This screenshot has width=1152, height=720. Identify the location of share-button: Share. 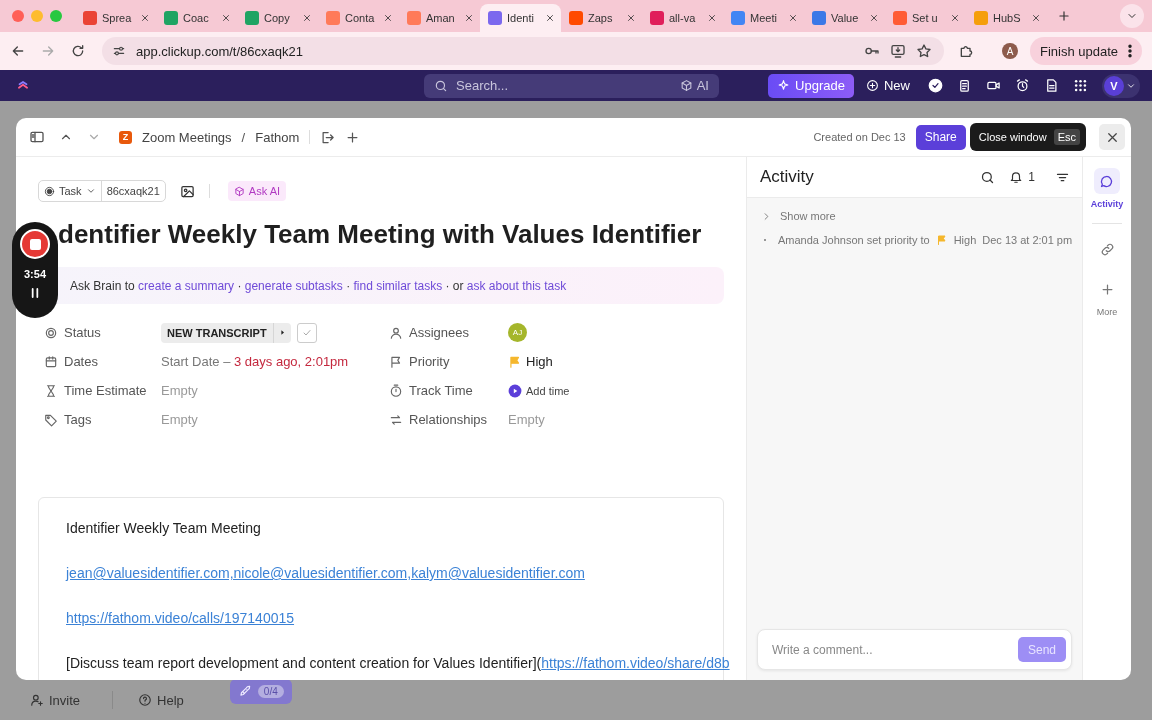
(940, 137).